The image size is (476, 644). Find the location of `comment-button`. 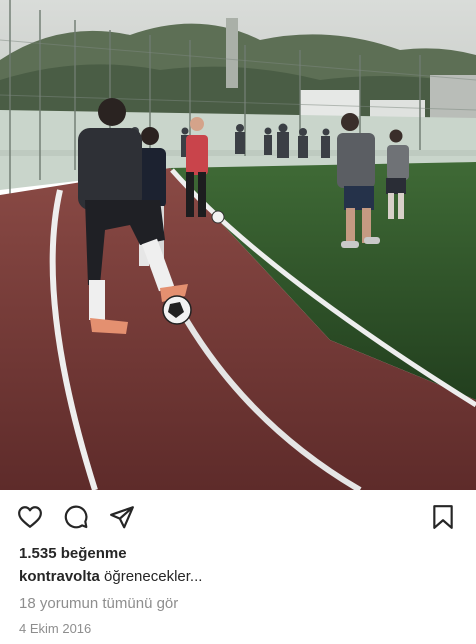

comment-button is located at coordinates (76, 517).